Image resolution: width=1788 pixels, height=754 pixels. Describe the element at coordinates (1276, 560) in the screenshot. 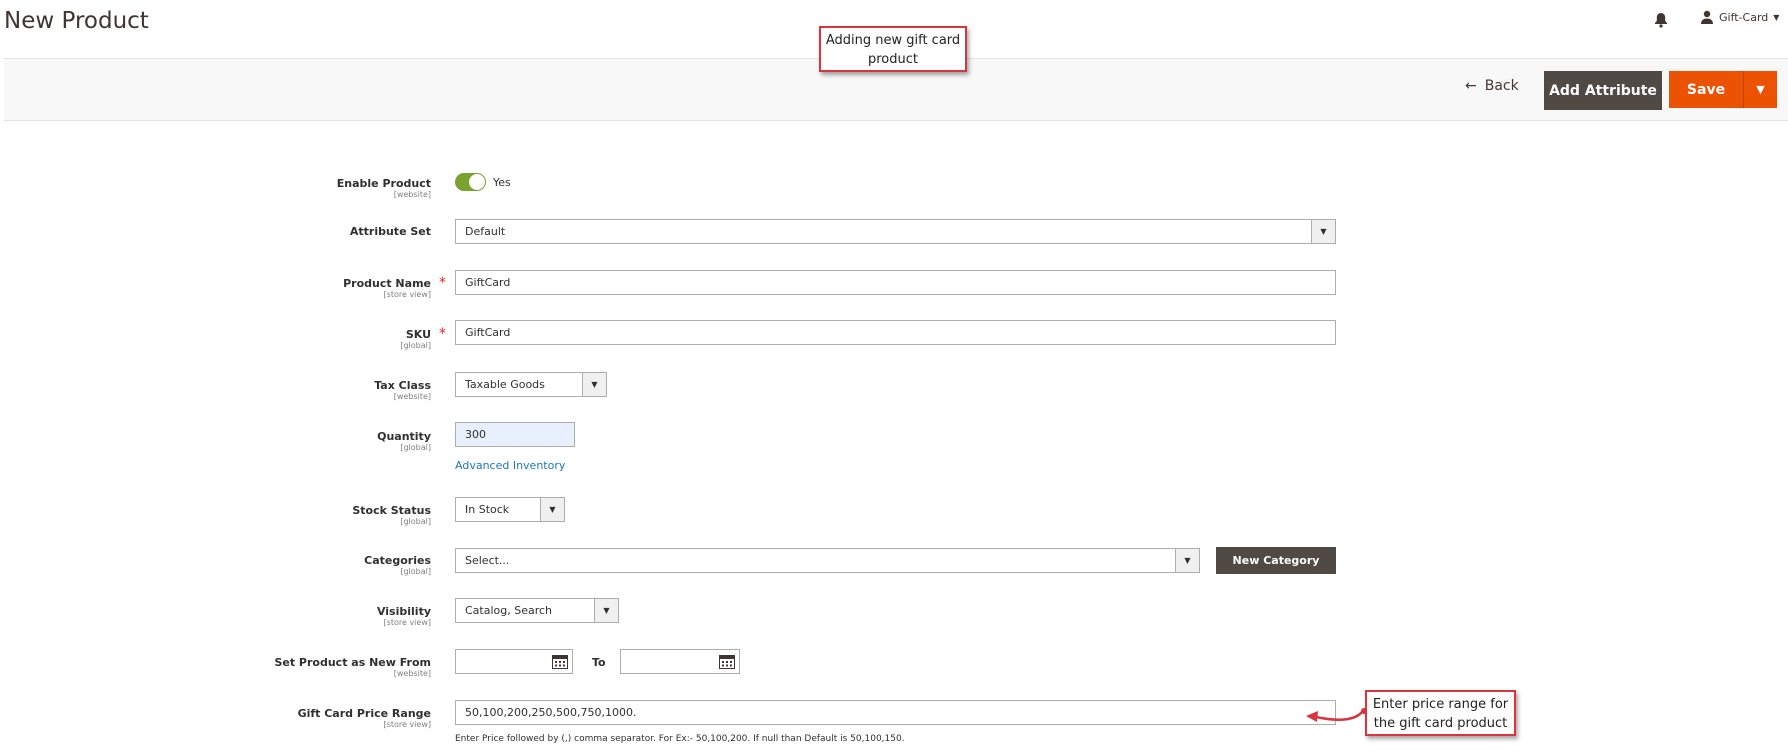

I see `new-category-button: New Category` at that location.